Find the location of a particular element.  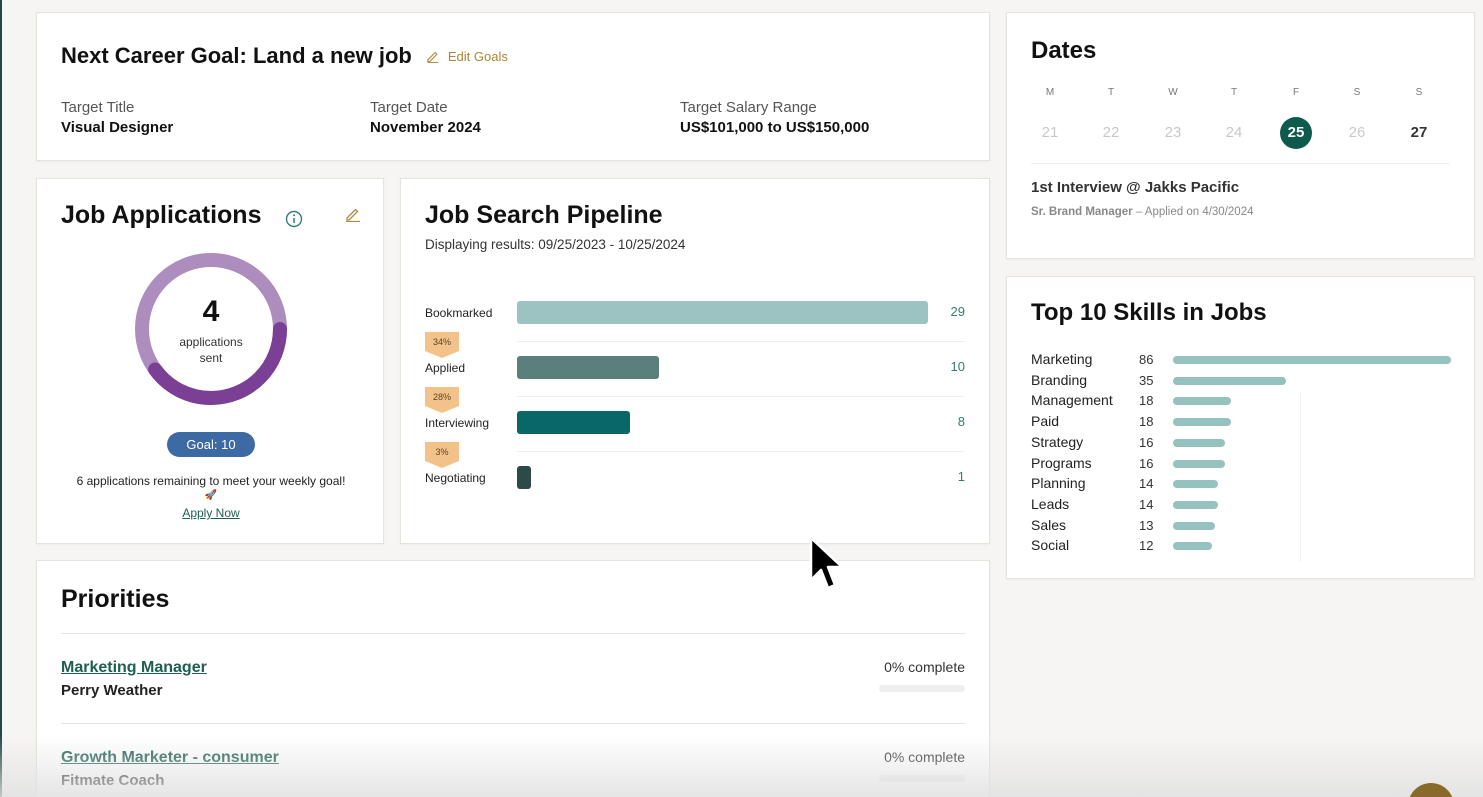

pipeline-stage-label: Negotiating is located at coordinates (455, 478).